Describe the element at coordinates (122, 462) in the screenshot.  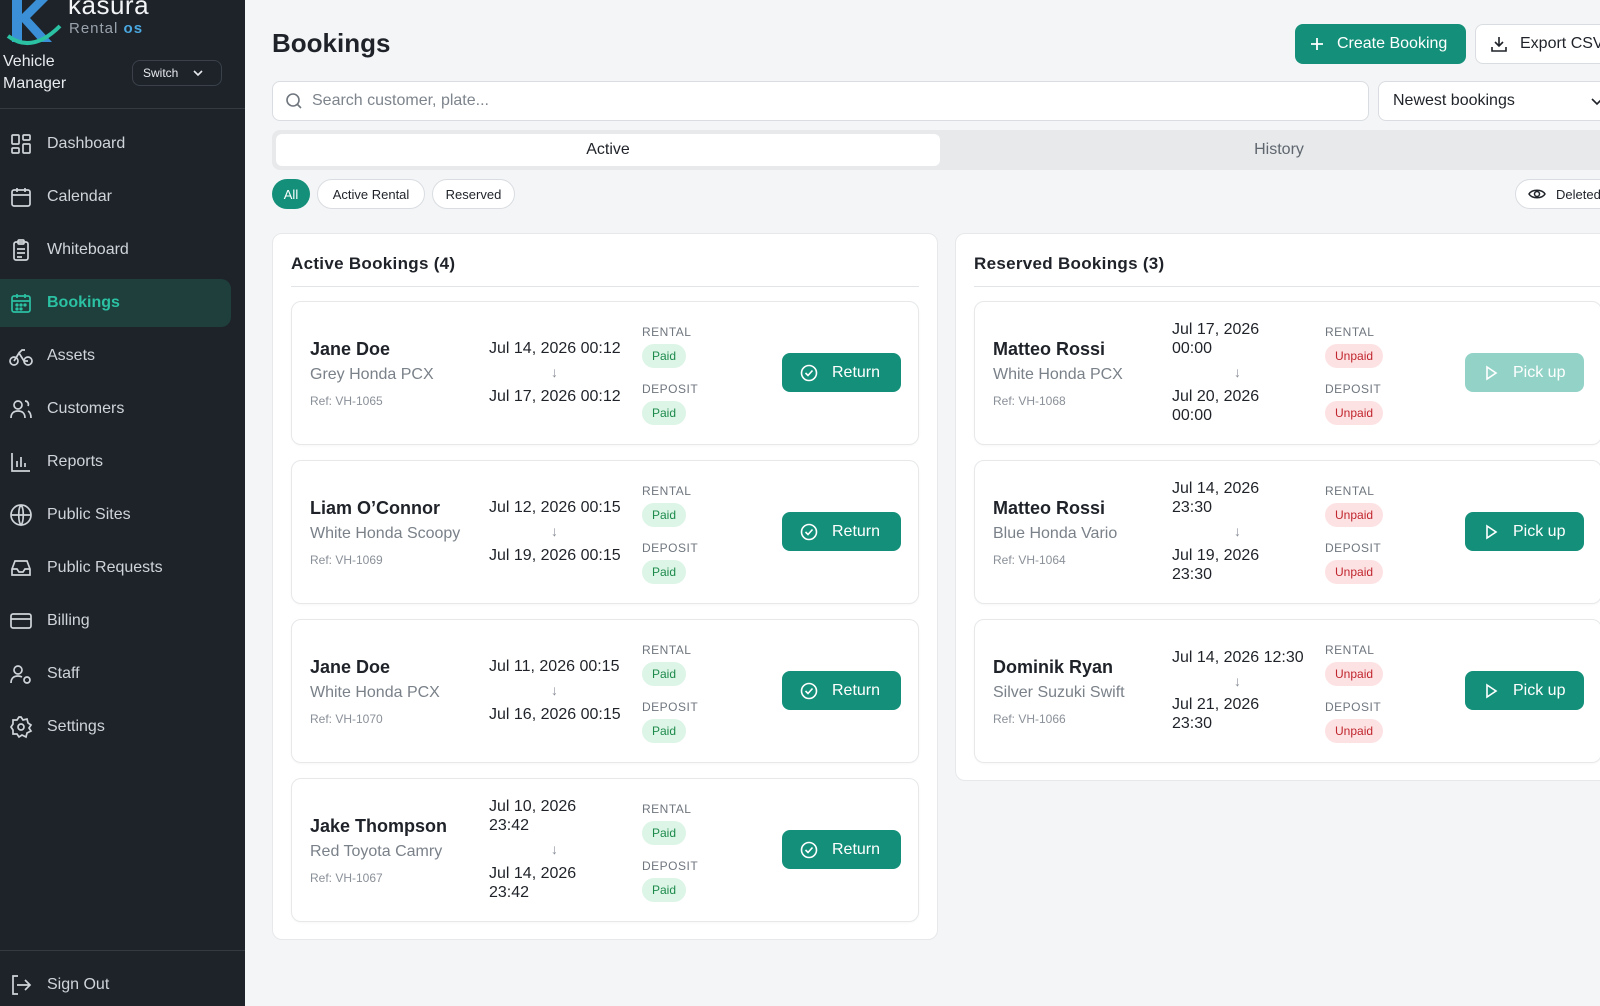
I see `sidebar-item-reports: Reports` at that location.